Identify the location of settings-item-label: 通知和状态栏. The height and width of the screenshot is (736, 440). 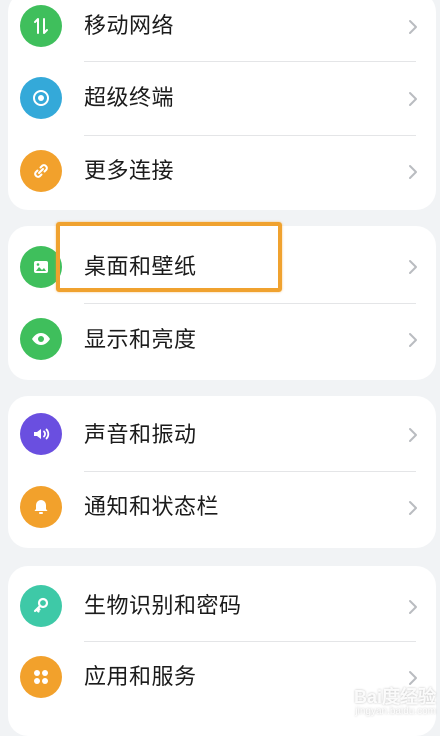
(152, 507).